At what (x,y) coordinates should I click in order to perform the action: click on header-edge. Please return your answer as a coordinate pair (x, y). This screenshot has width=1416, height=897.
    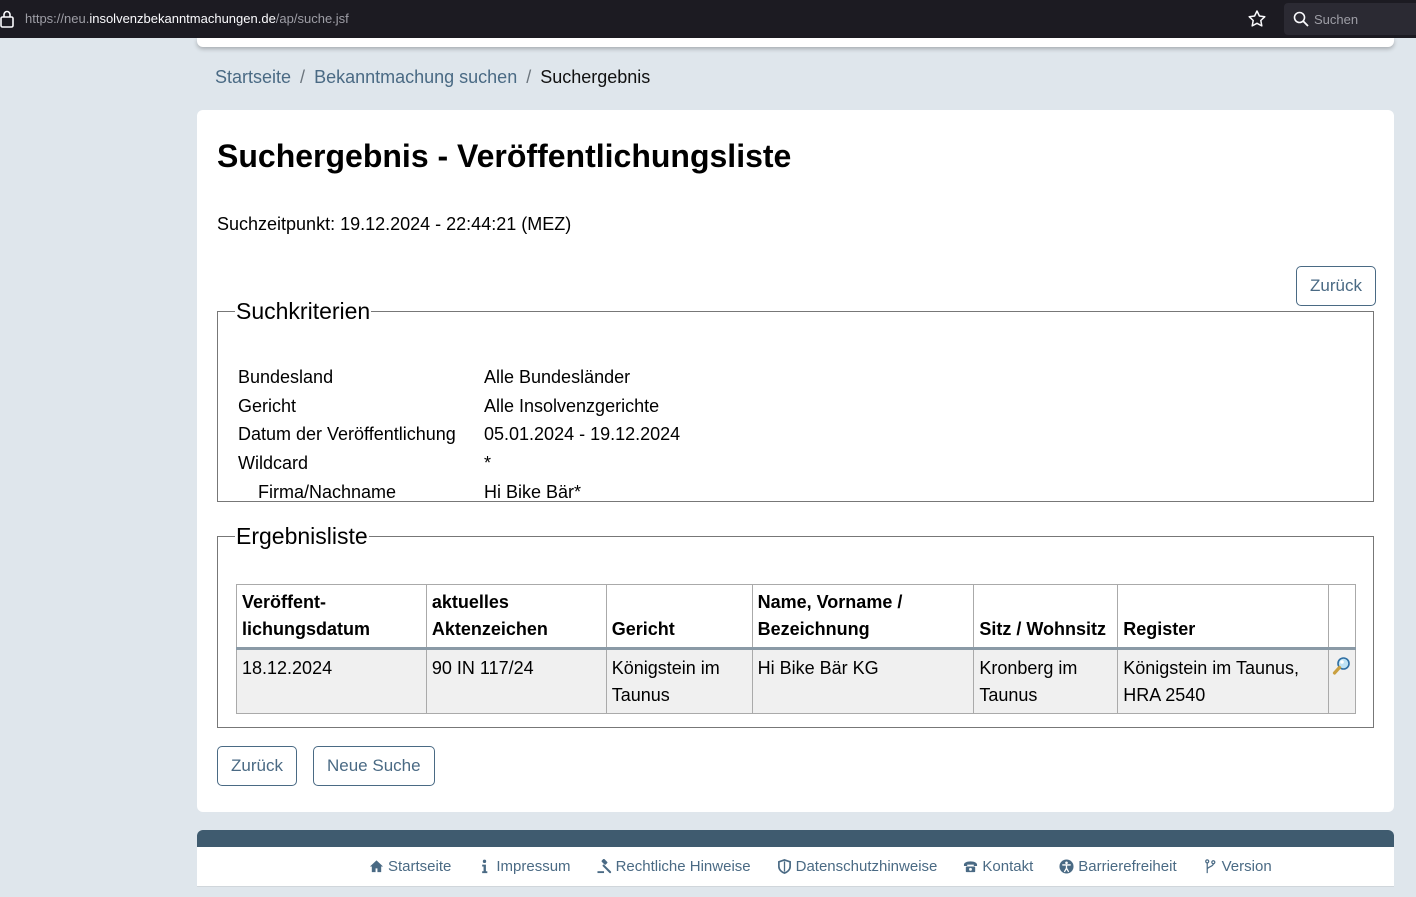
    Looking at the image, I should click on (795, 42).